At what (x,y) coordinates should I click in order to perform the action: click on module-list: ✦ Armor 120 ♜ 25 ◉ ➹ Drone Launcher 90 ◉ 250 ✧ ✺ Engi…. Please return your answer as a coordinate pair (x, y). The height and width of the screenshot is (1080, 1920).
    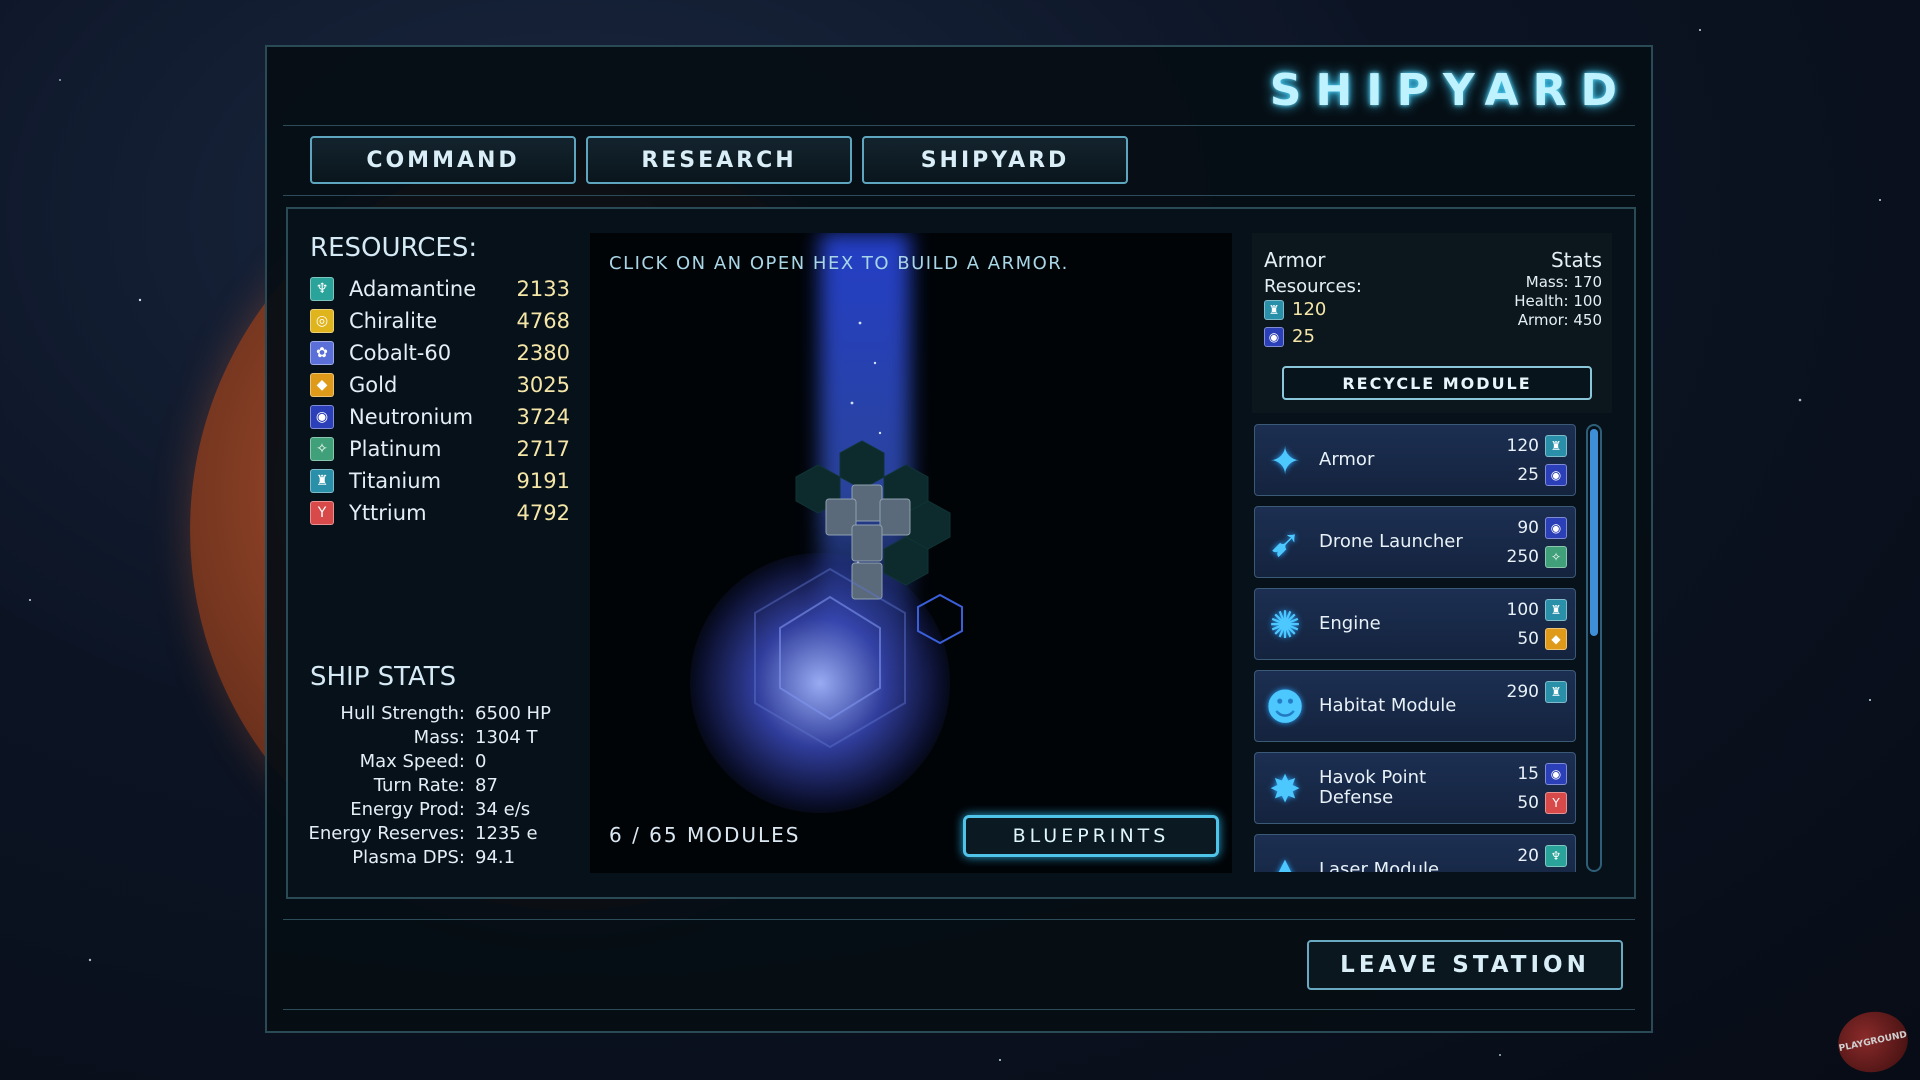
    Looking at the image, I should click on (1415, 648).